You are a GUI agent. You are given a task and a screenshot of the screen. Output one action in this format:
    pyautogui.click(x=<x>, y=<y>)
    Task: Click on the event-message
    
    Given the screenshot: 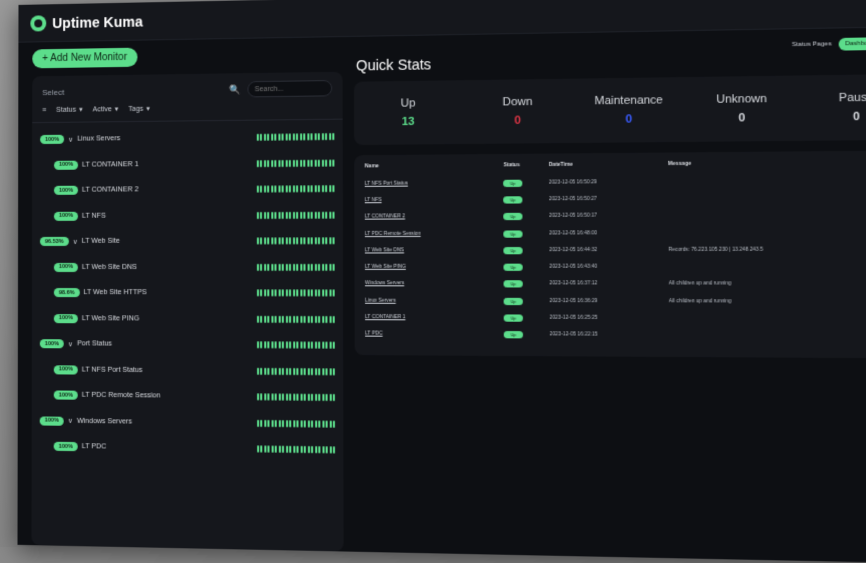 What is the action you would take?
    pyautogui.click(x=767, y=181)
    